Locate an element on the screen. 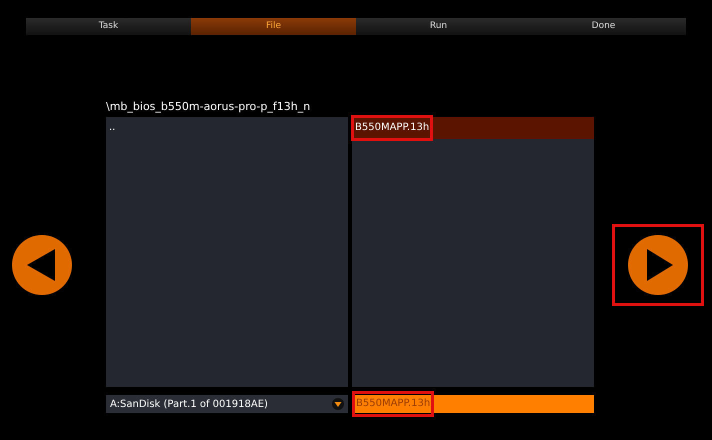 This screenshot has width=712, height=440. drive-dropdown: A:SanDisk (Part.1 of 001918AE) is located at coordinates (227, 404).